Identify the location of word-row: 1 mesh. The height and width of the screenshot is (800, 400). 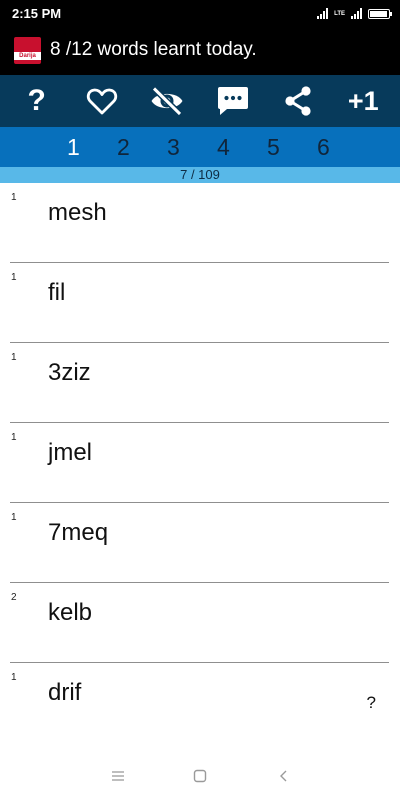
(200, 223).